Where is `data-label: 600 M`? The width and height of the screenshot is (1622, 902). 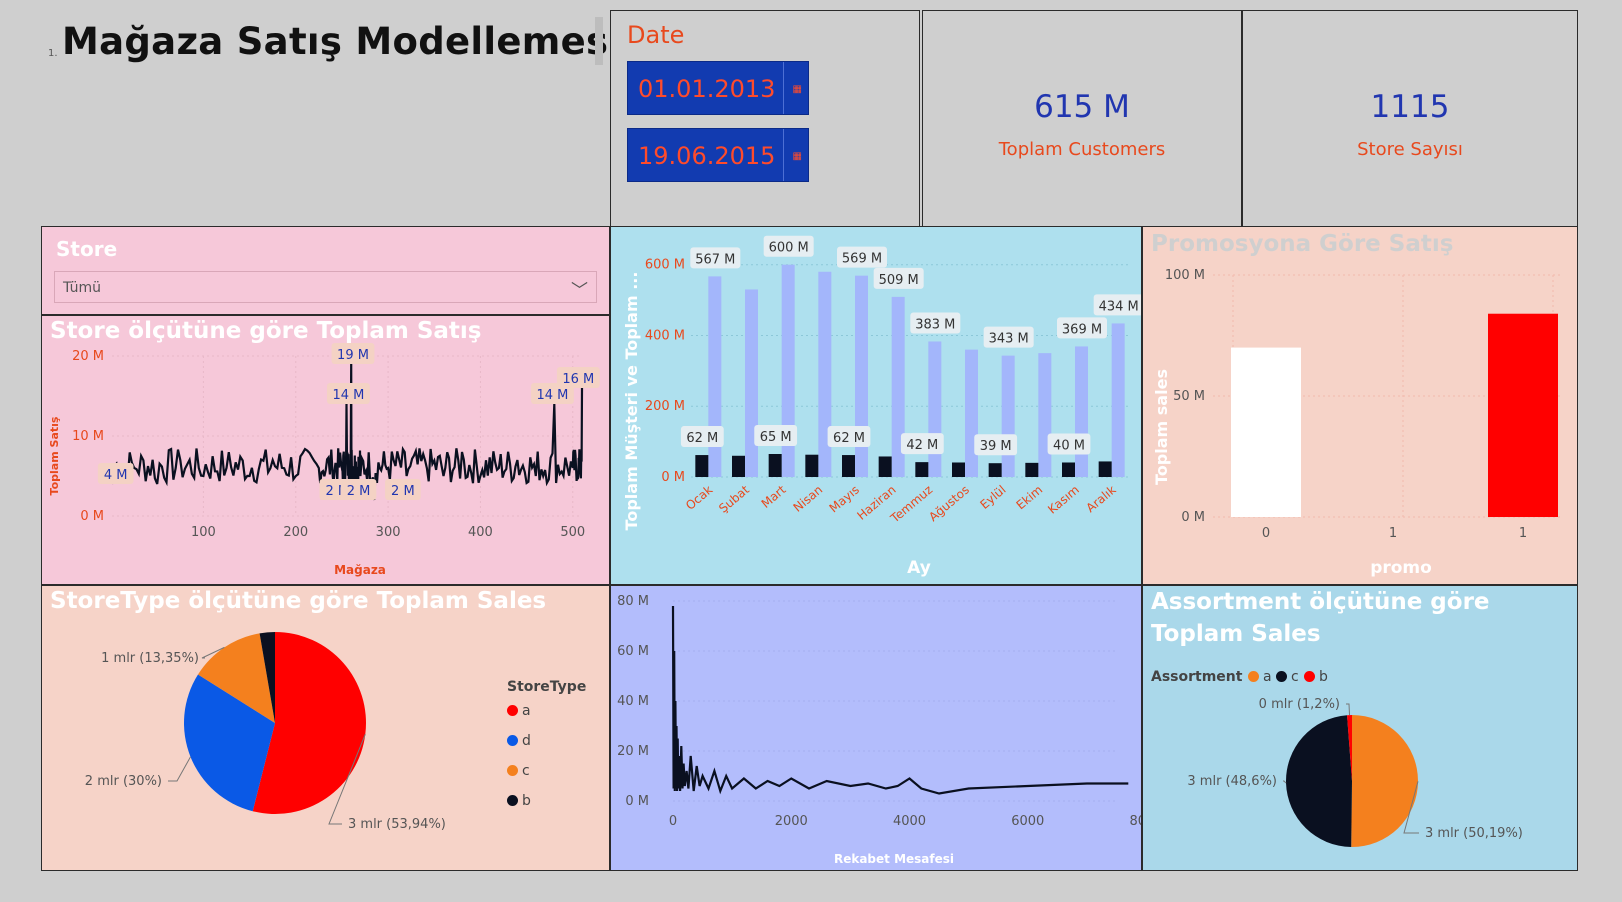 data-label: 600 M is located at coordinates (789, 248).